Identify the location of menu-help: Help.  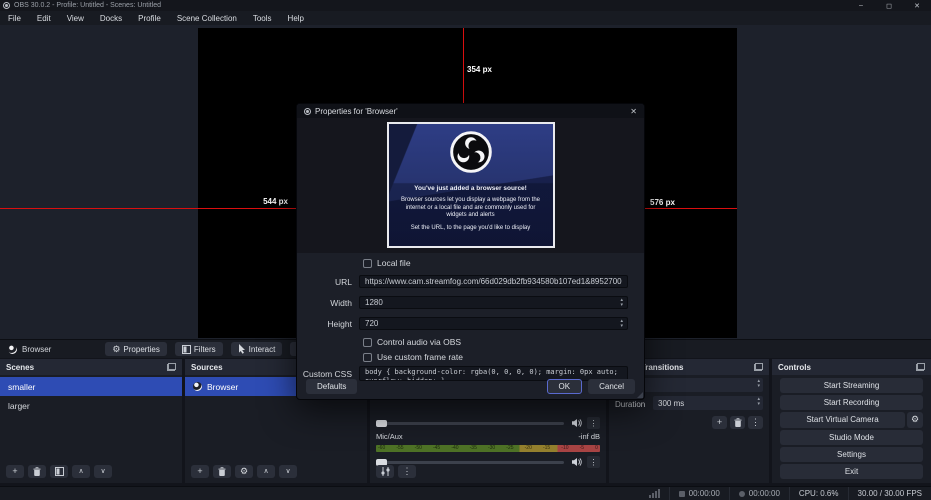
(296, 18).